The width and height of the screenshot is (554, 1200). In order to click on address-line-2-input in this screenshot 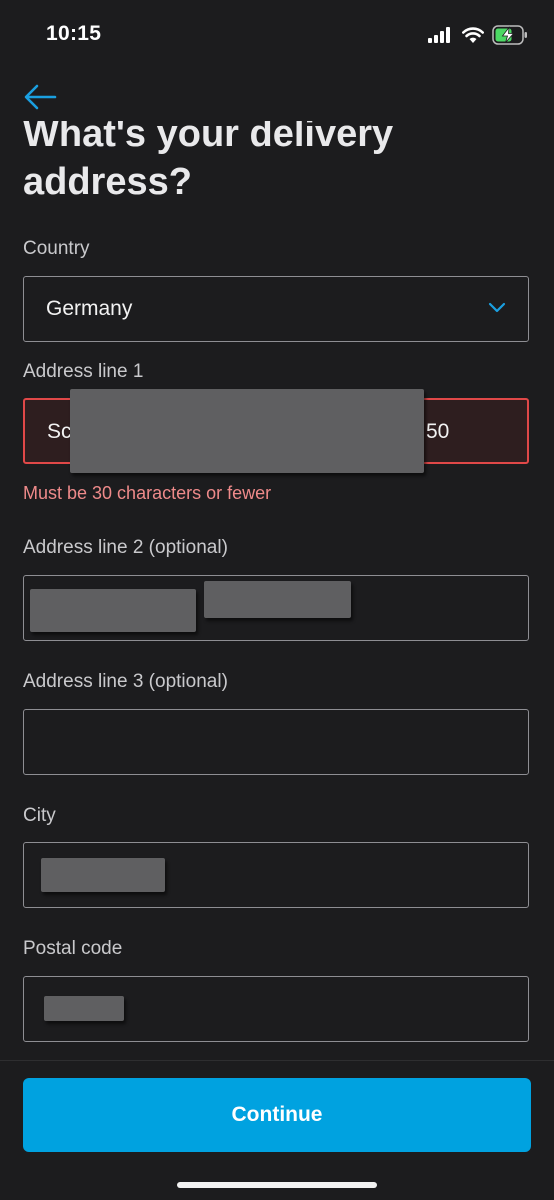, I will do `click(276, 608)`.